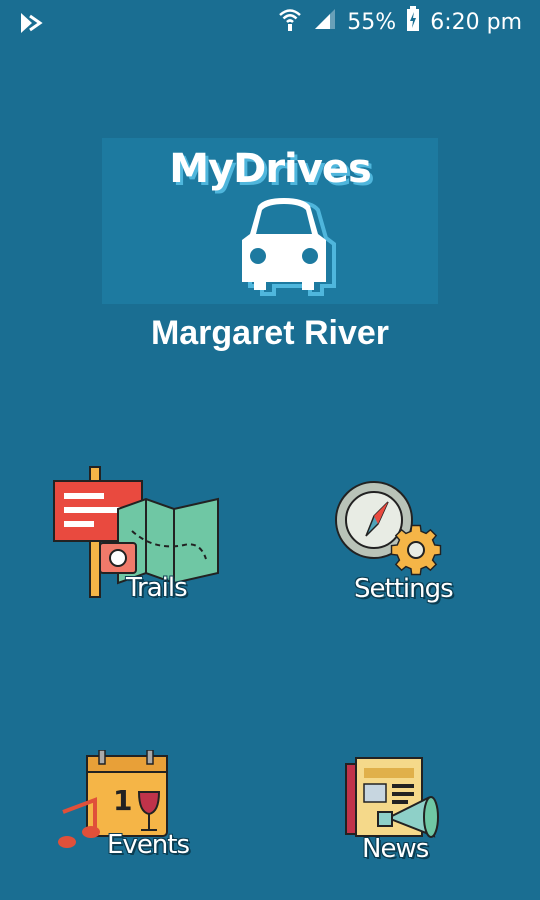 The height and width of the screenshot is (900, 540). What do you see at coordinates (290, 22) in the screenshot?
I see `wifi-icon` at bounding box center [290, 22].